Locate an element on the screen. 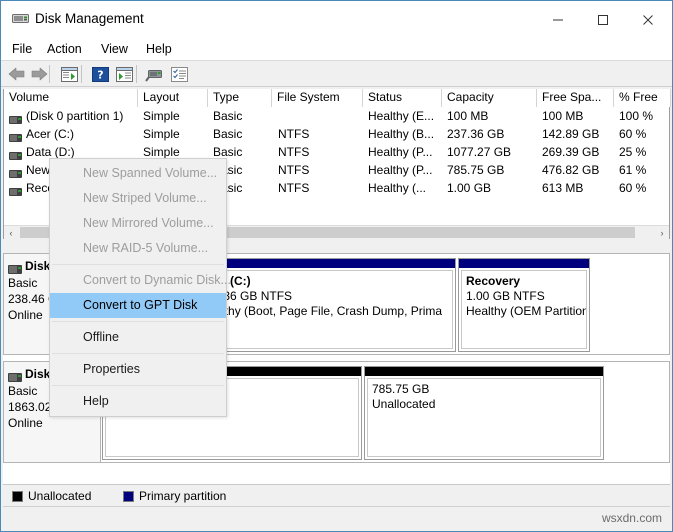 The height and width of the screenshot is (532, 673). partition-line2: Healthy (OEM Partition) is located at coordinates (526, 311).